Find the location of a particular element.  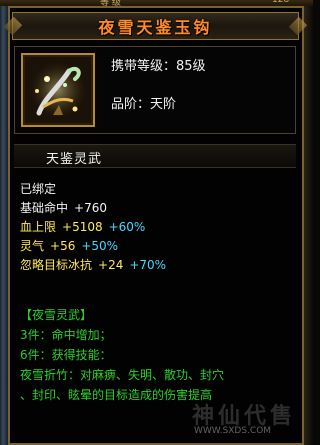

stat-label: 忽略目标冰抗 is located at coordinates (56, 265).